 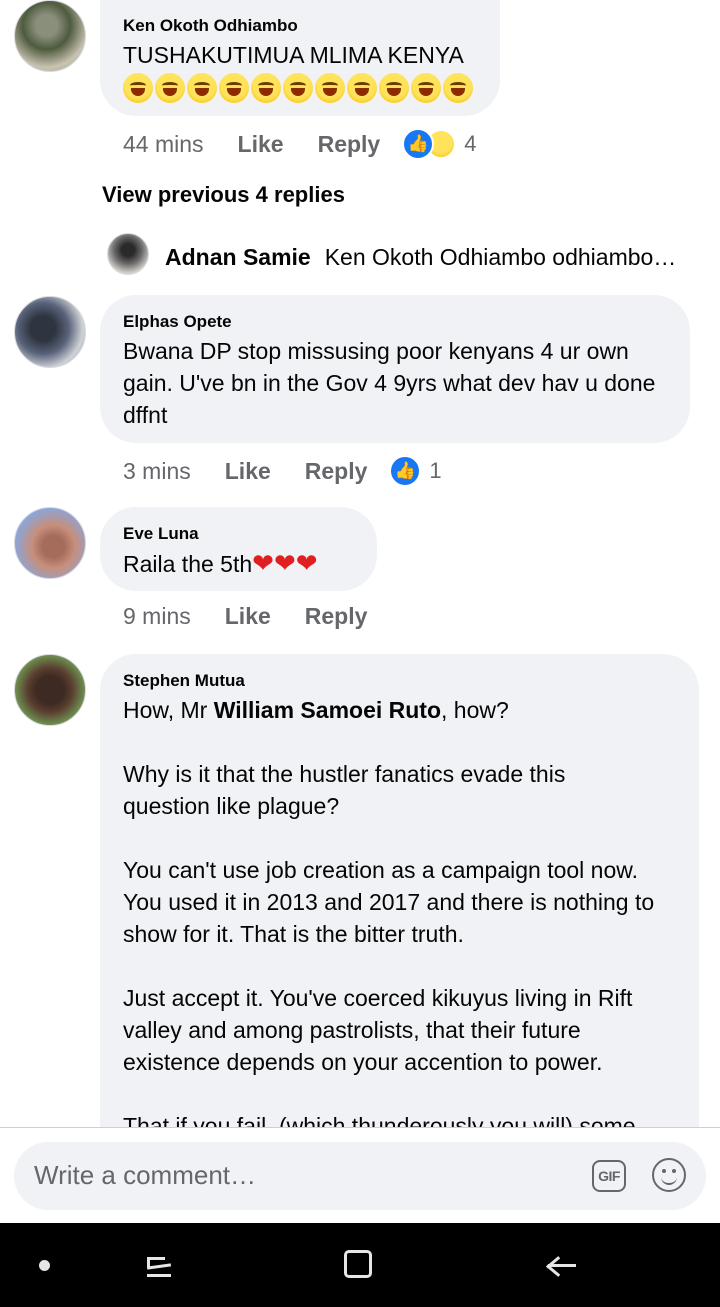 I want to click on comment-time: 44 mins, so click(x=163, y=143).